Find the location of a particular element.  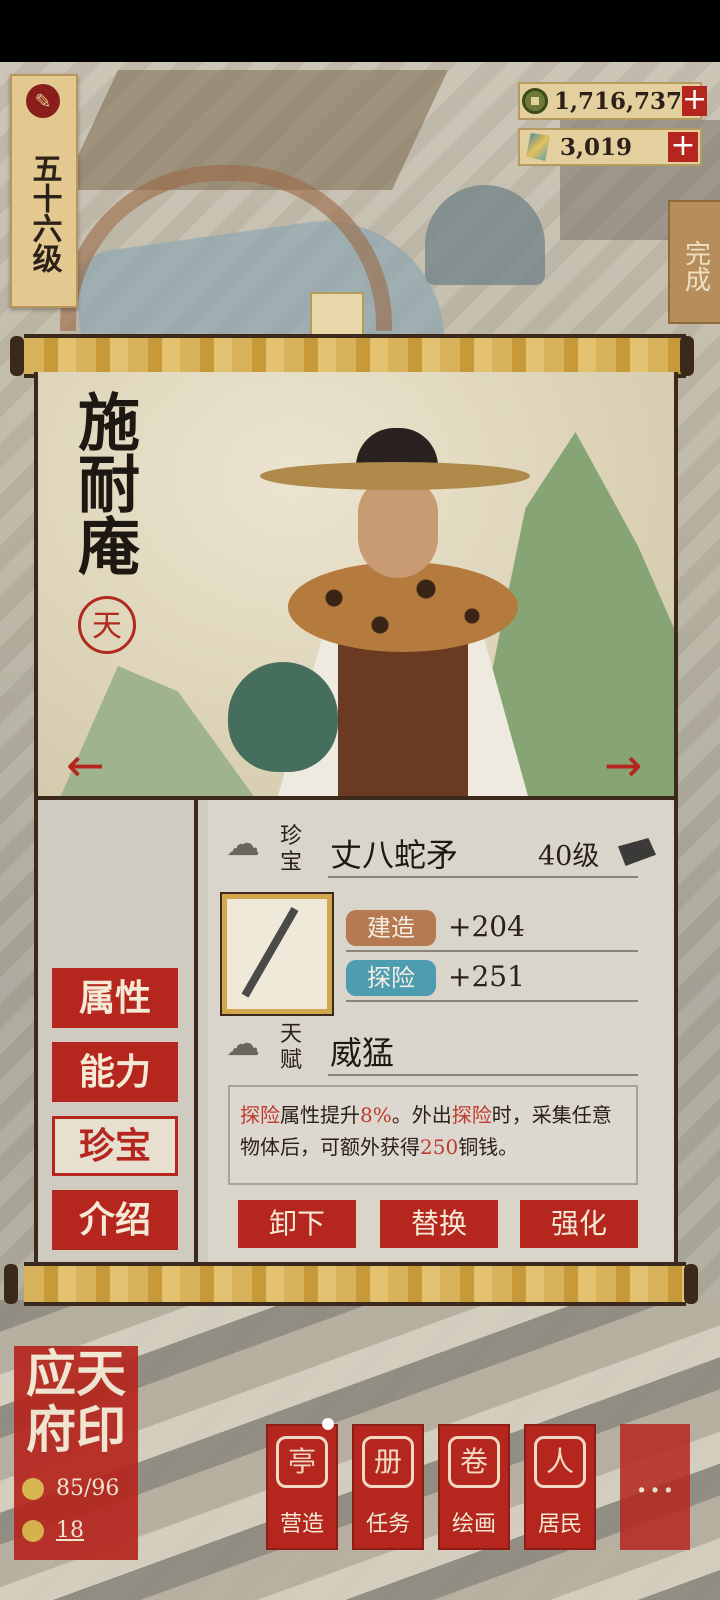

copper-coin-icon is located at coordinates (535, 101).